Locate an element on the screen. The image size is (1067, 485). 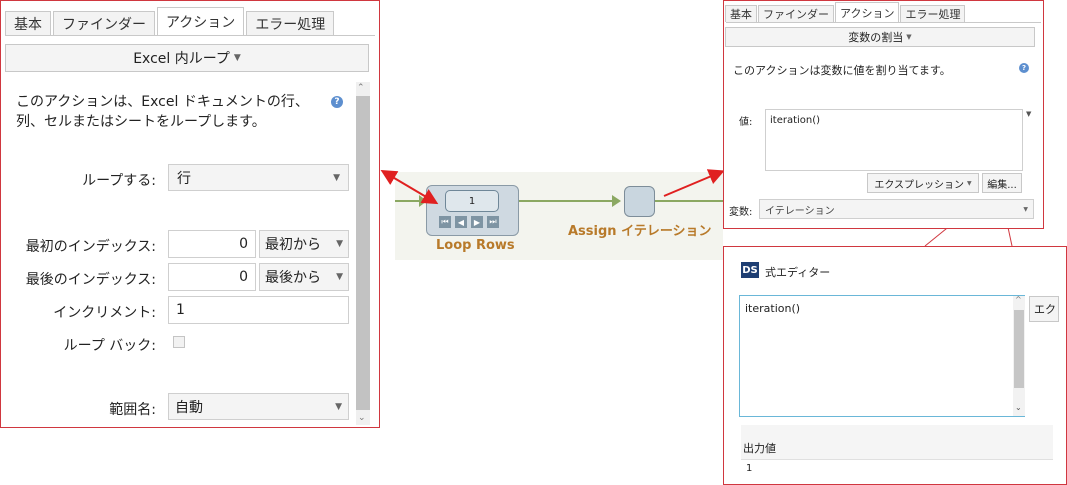
output-field is located at coordinates (897, 469).